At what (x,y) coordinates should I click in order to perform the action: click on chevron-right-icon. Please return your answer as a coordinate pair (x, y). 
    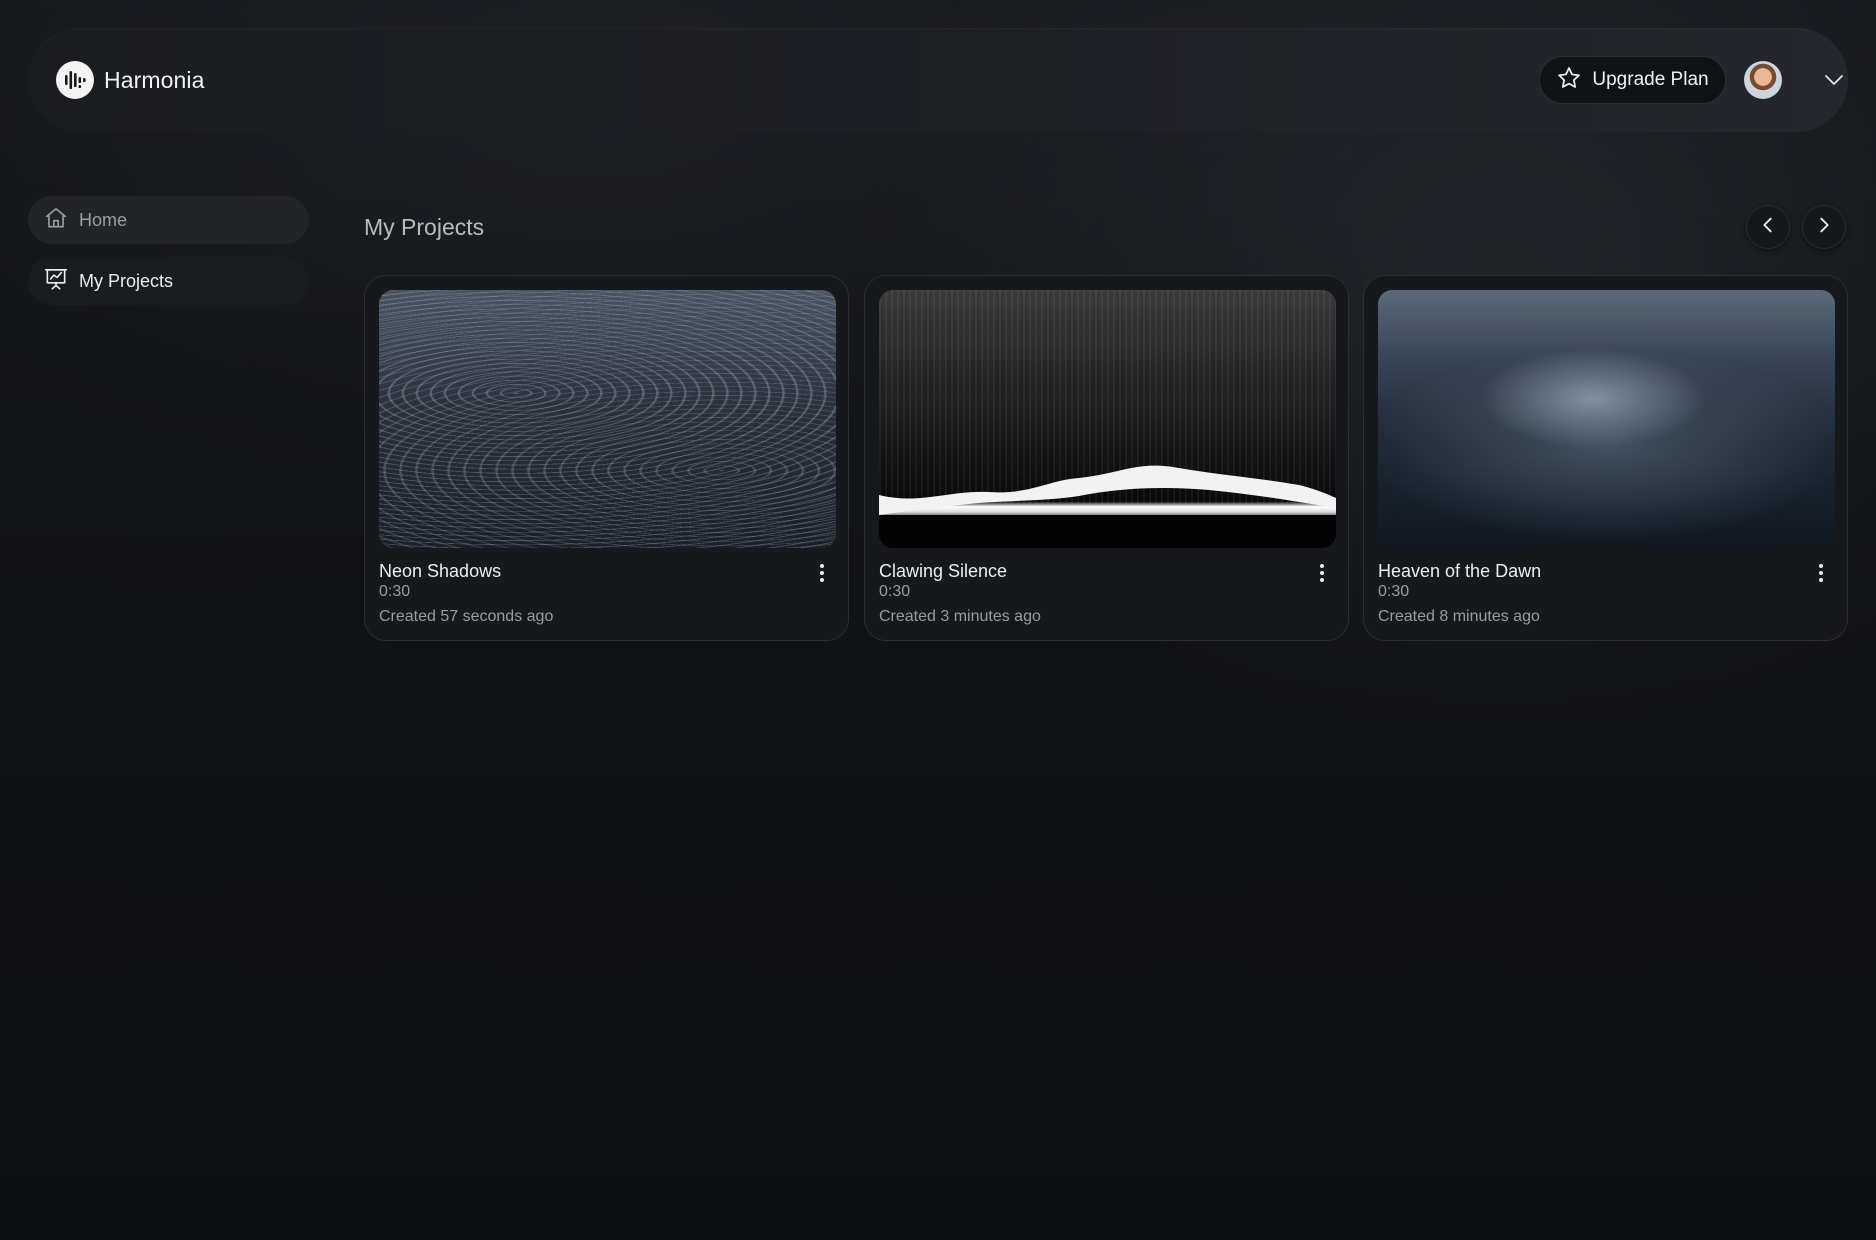
    Looking at the image, I should click on (1824, 227).